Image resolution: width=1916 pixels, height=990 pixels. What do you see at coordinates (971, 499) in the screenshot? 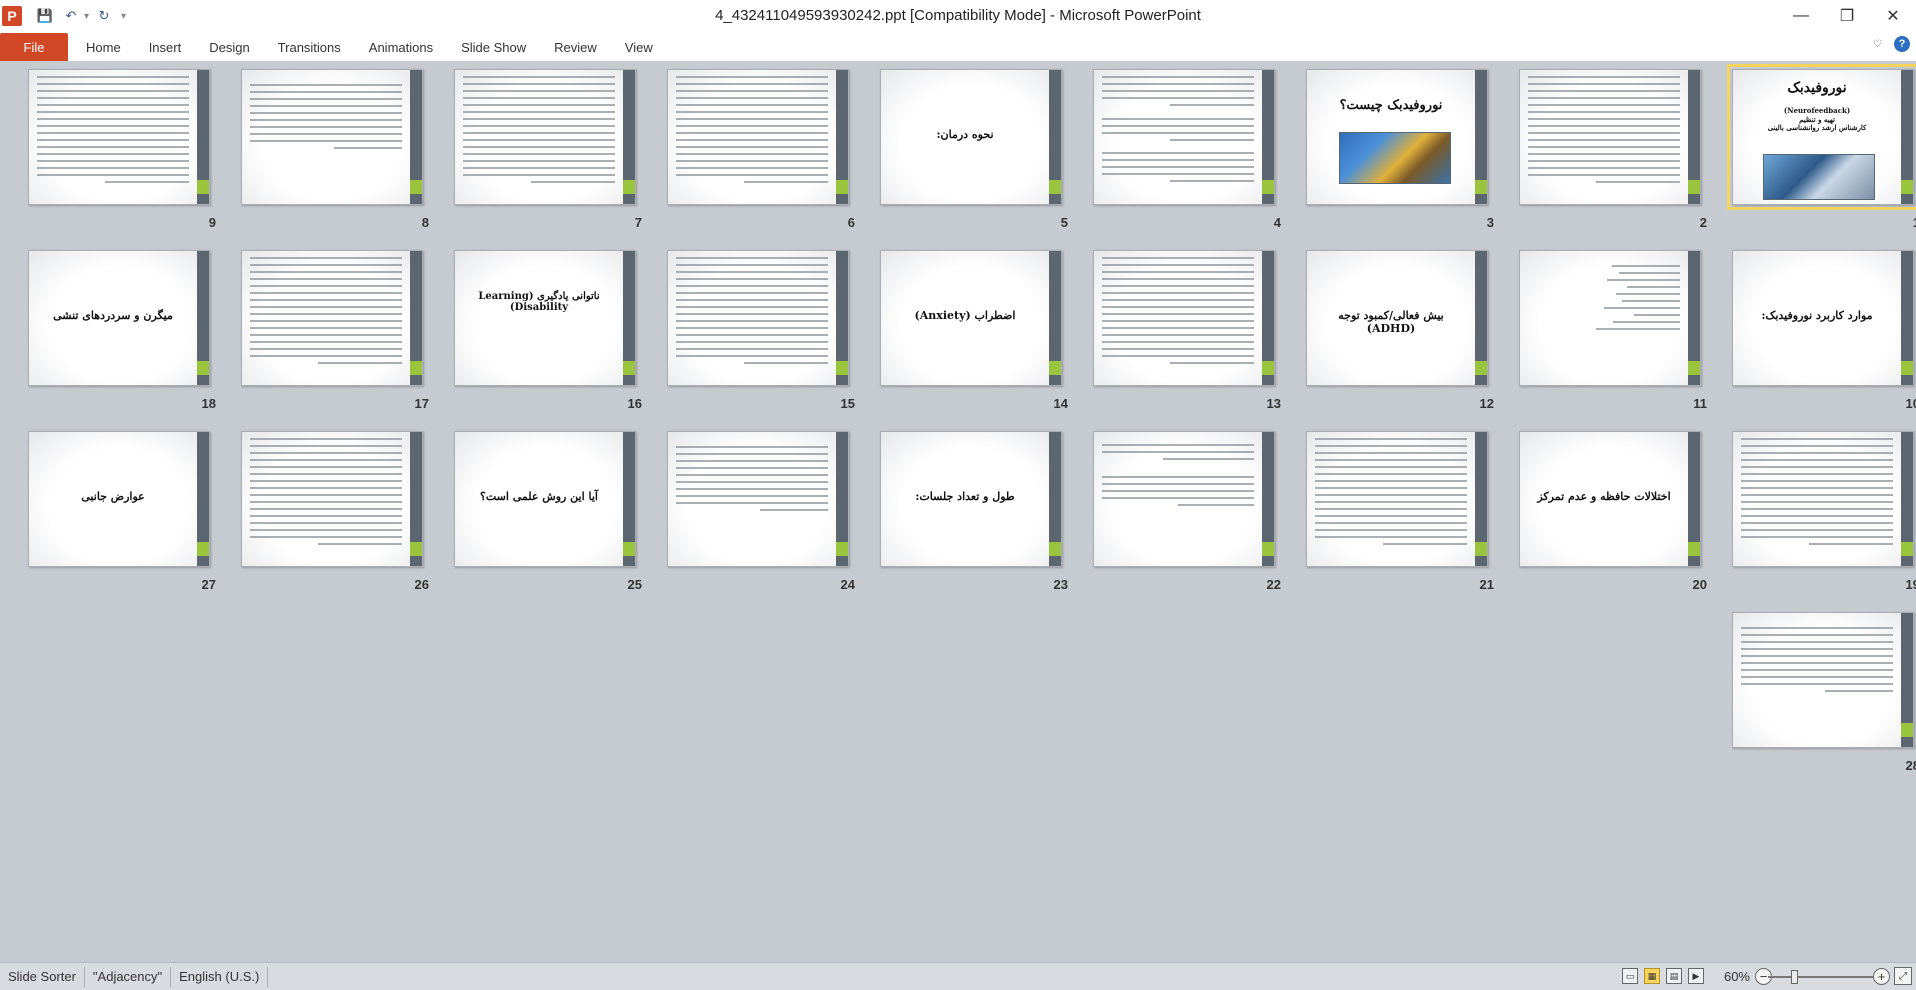
I see `slide-preview: طول و تعداد جلسات:` at bounding box center [971, 499].